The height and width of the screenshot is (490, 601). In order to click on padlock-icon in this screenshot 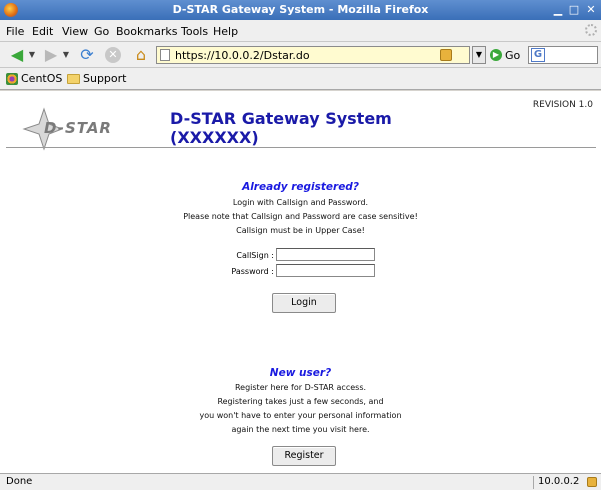, I will do `click(446, 55)`.